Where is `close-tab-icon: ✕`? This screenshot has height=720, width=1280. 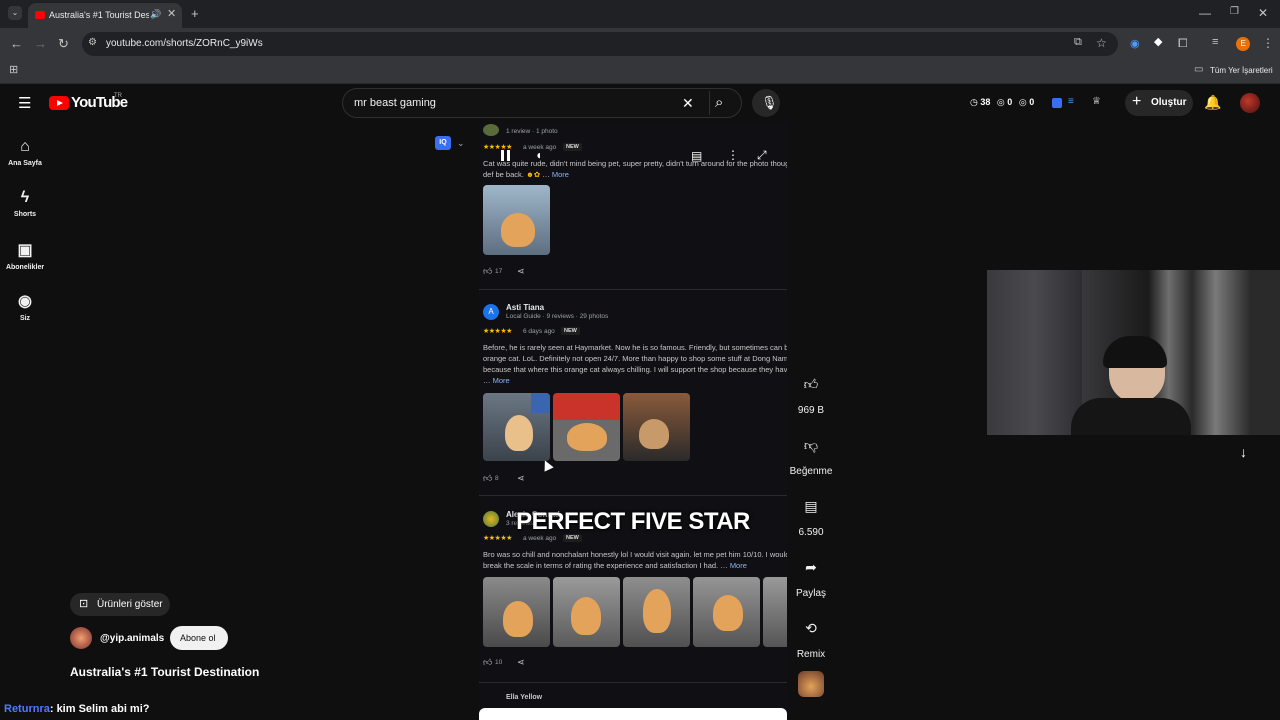 close-tab-icon: ✕ is located at coordinates (171, 14).